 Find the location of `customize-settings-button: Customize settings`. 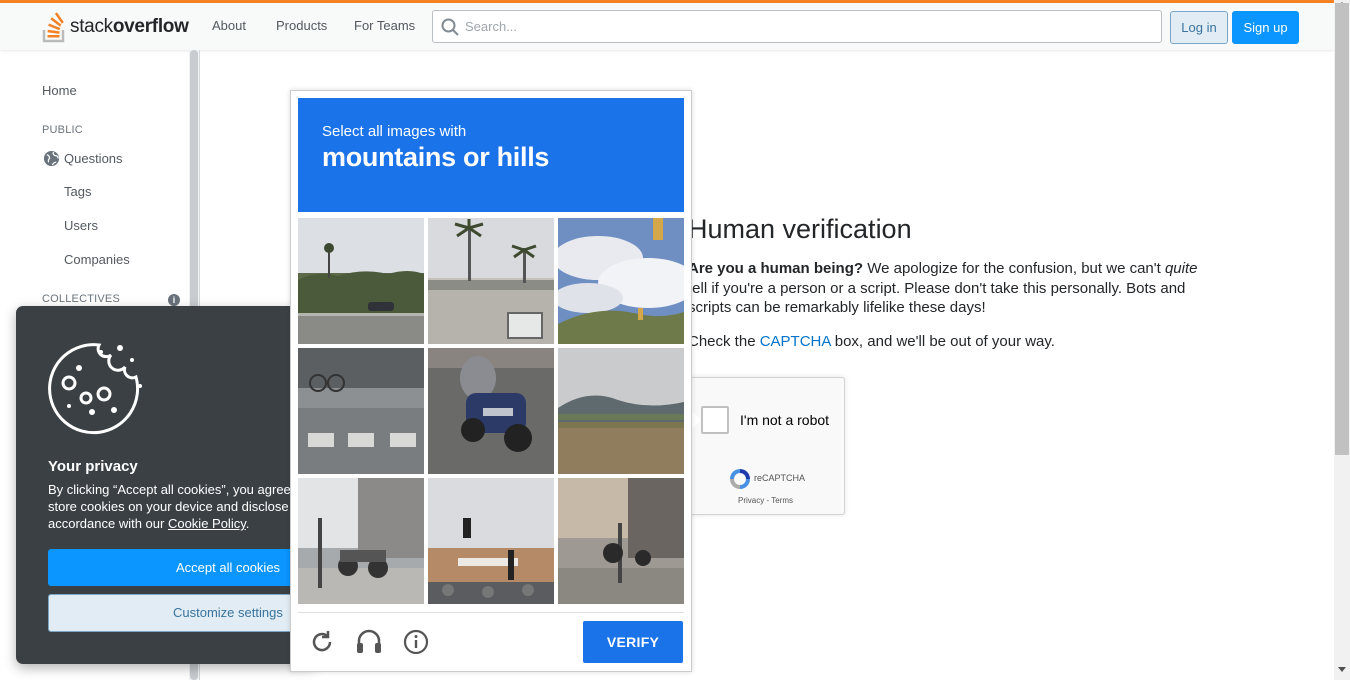

customize-settings-button: Customize settings is located at coordinates (182, 613).